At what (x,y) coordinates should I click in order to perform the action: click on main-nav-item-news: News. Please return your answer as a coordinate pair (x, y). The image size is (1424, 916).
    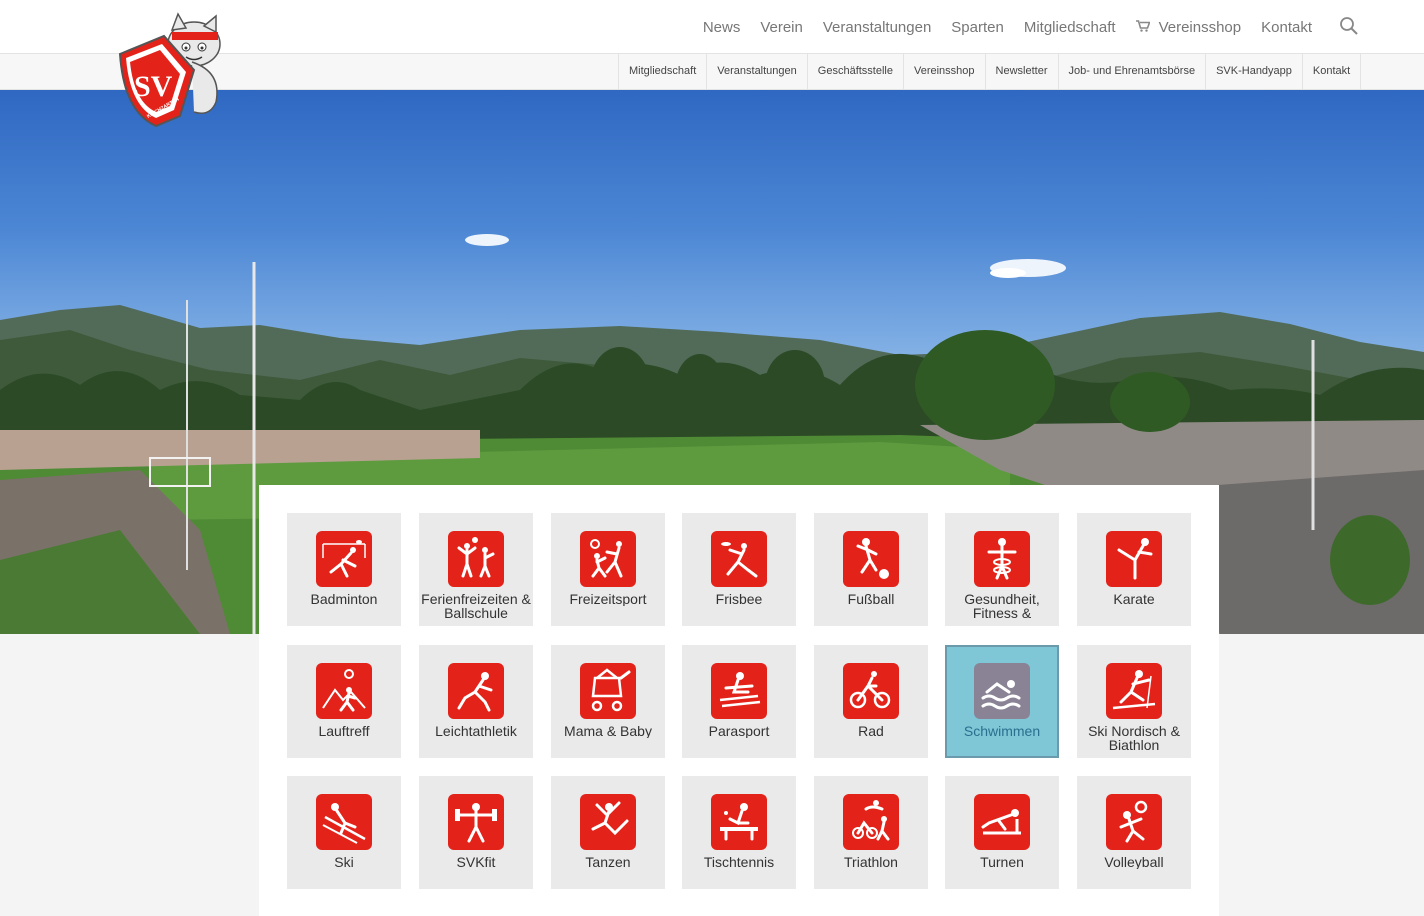
    Looking at the image, I should click on (722, 27).